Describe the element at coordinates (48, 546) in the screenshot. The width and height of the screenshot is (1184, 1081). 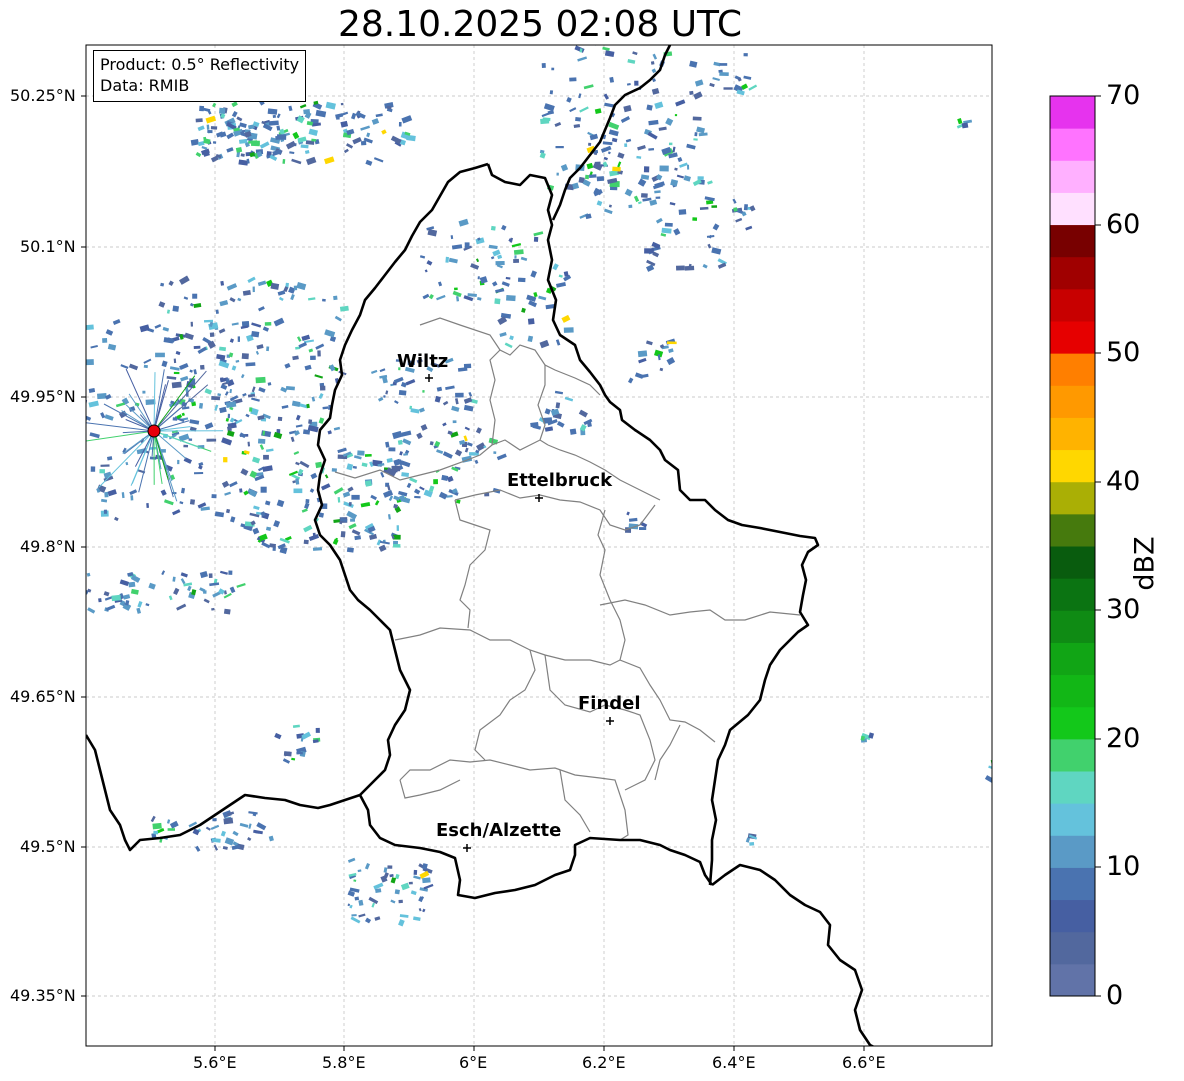
I see `lat-tick-label: 49.8°N` at that location.